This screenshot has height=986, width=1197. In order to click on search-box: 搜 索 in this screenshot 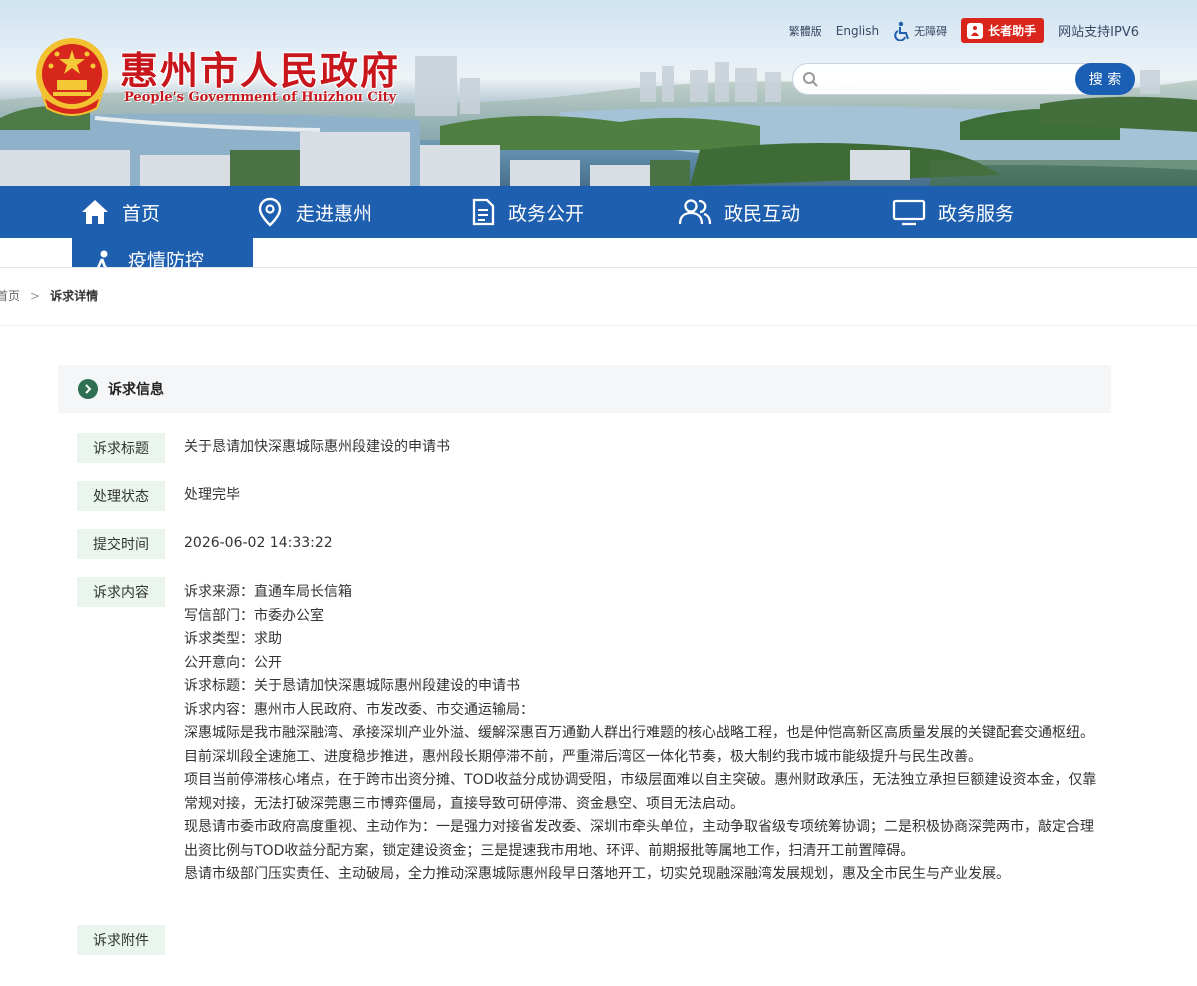, I will do `click(964, 79)`.